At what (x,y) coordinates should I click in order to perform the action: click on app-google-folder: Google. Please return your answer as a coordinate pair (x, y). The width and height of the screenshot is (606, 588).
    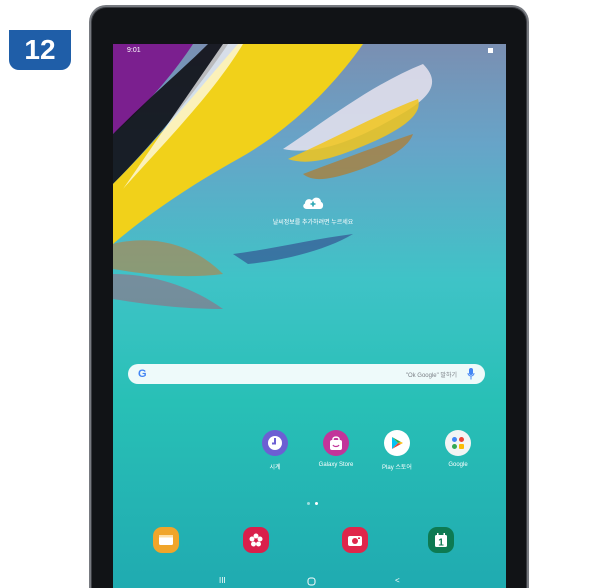
    Looking at the image, I should click on (458, 449).